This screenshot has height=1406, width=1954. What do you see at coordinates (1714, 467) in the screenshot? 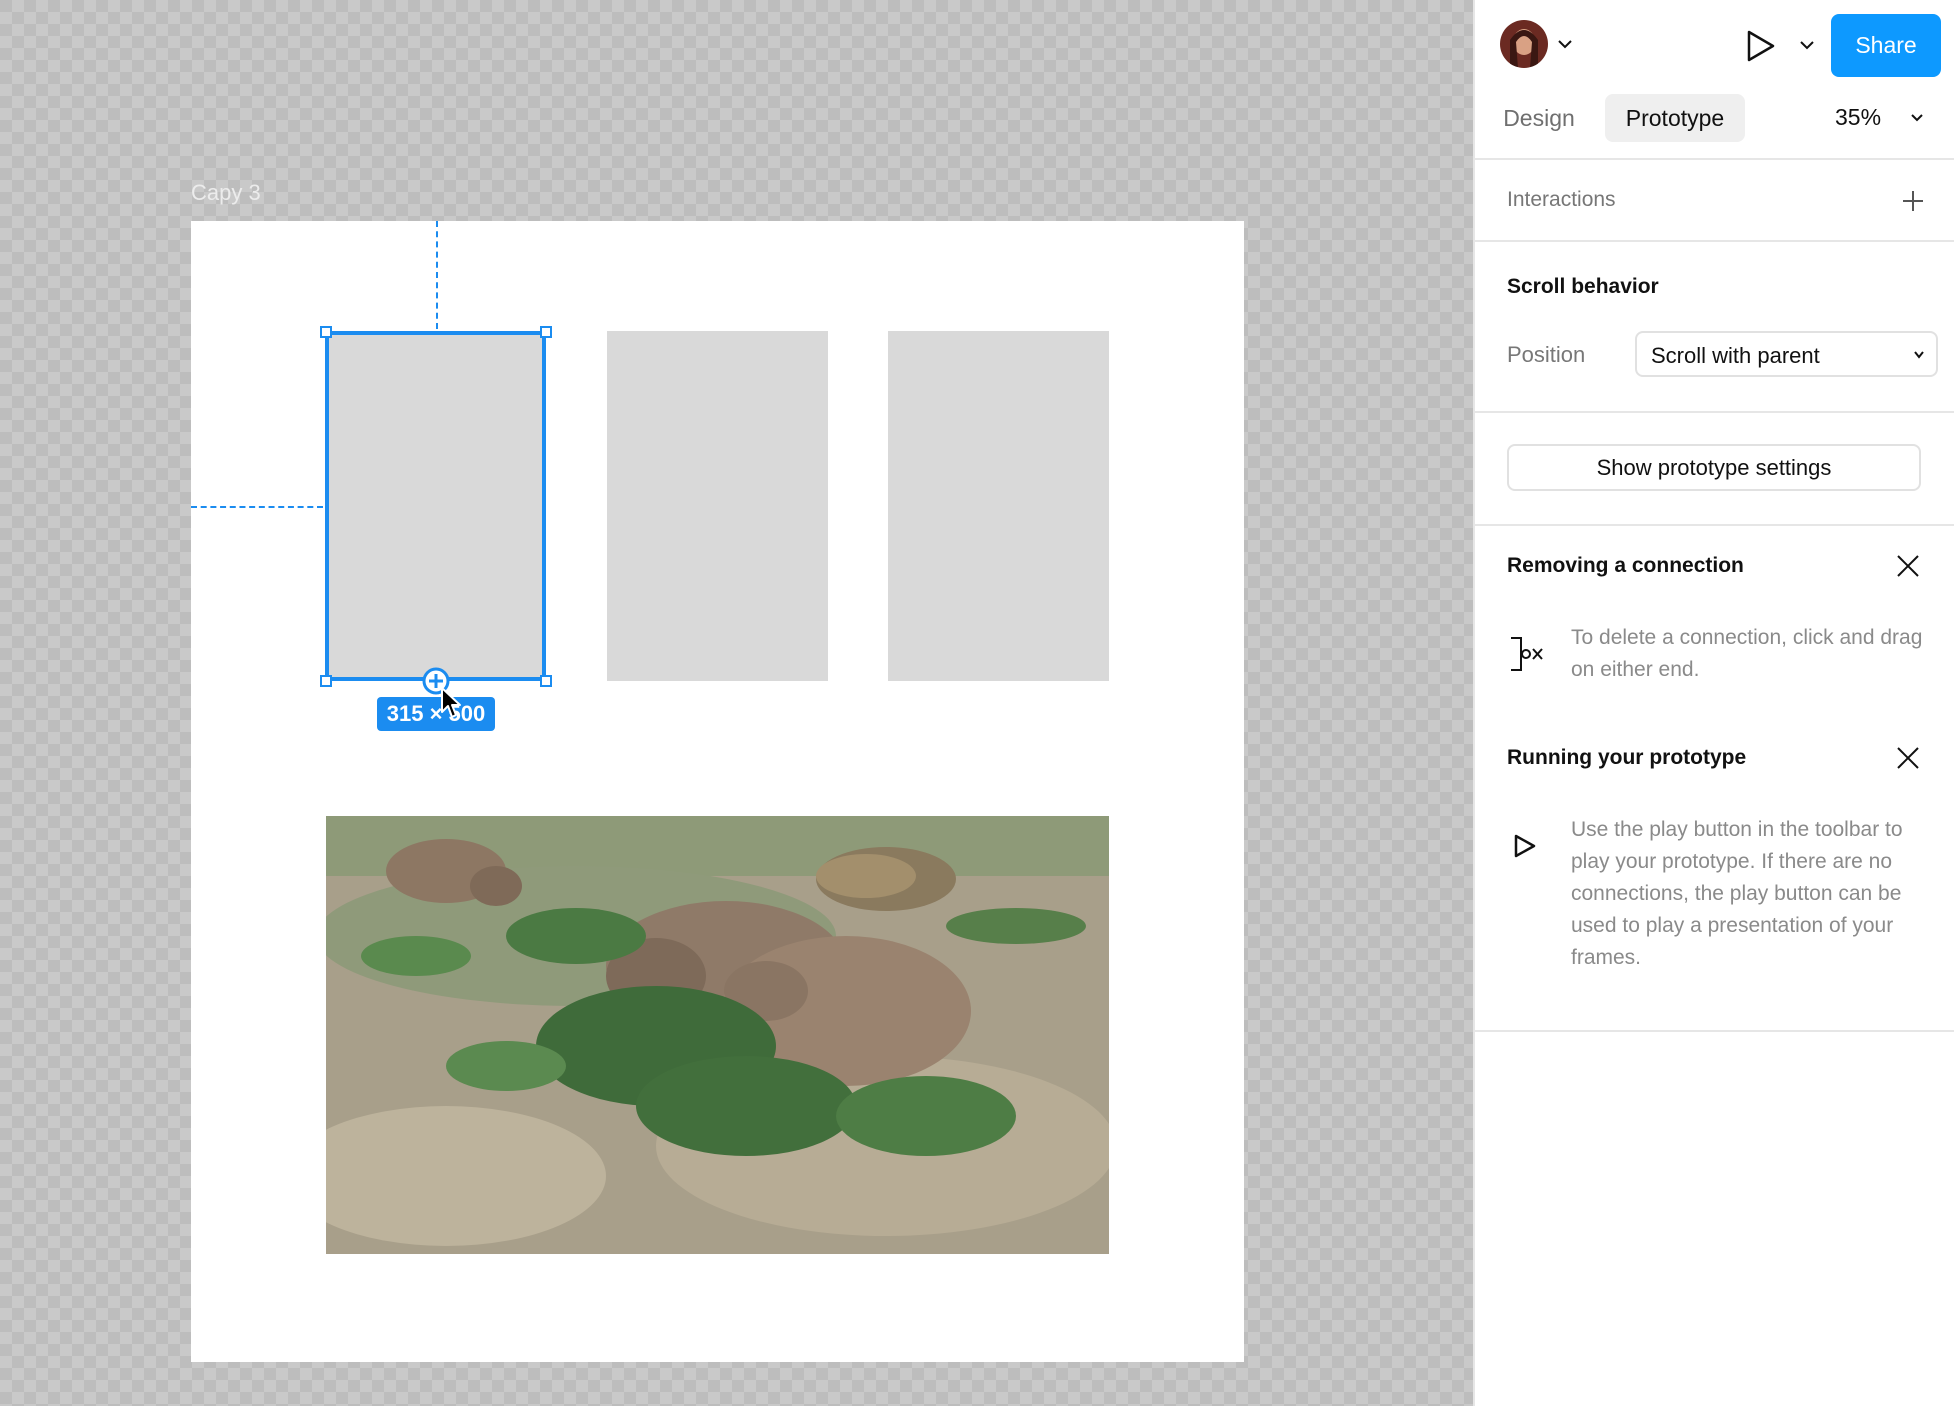
I see `show-prototype-settings-button: Show prototype settings` at bounding box center [1714, 467].